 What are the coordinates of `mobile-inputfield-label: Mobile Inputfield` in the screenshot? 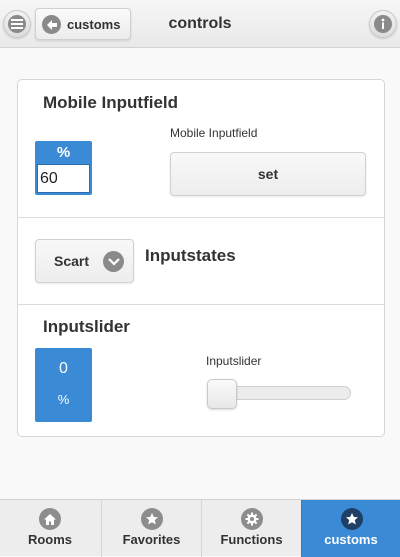 It's located at (214, 133).